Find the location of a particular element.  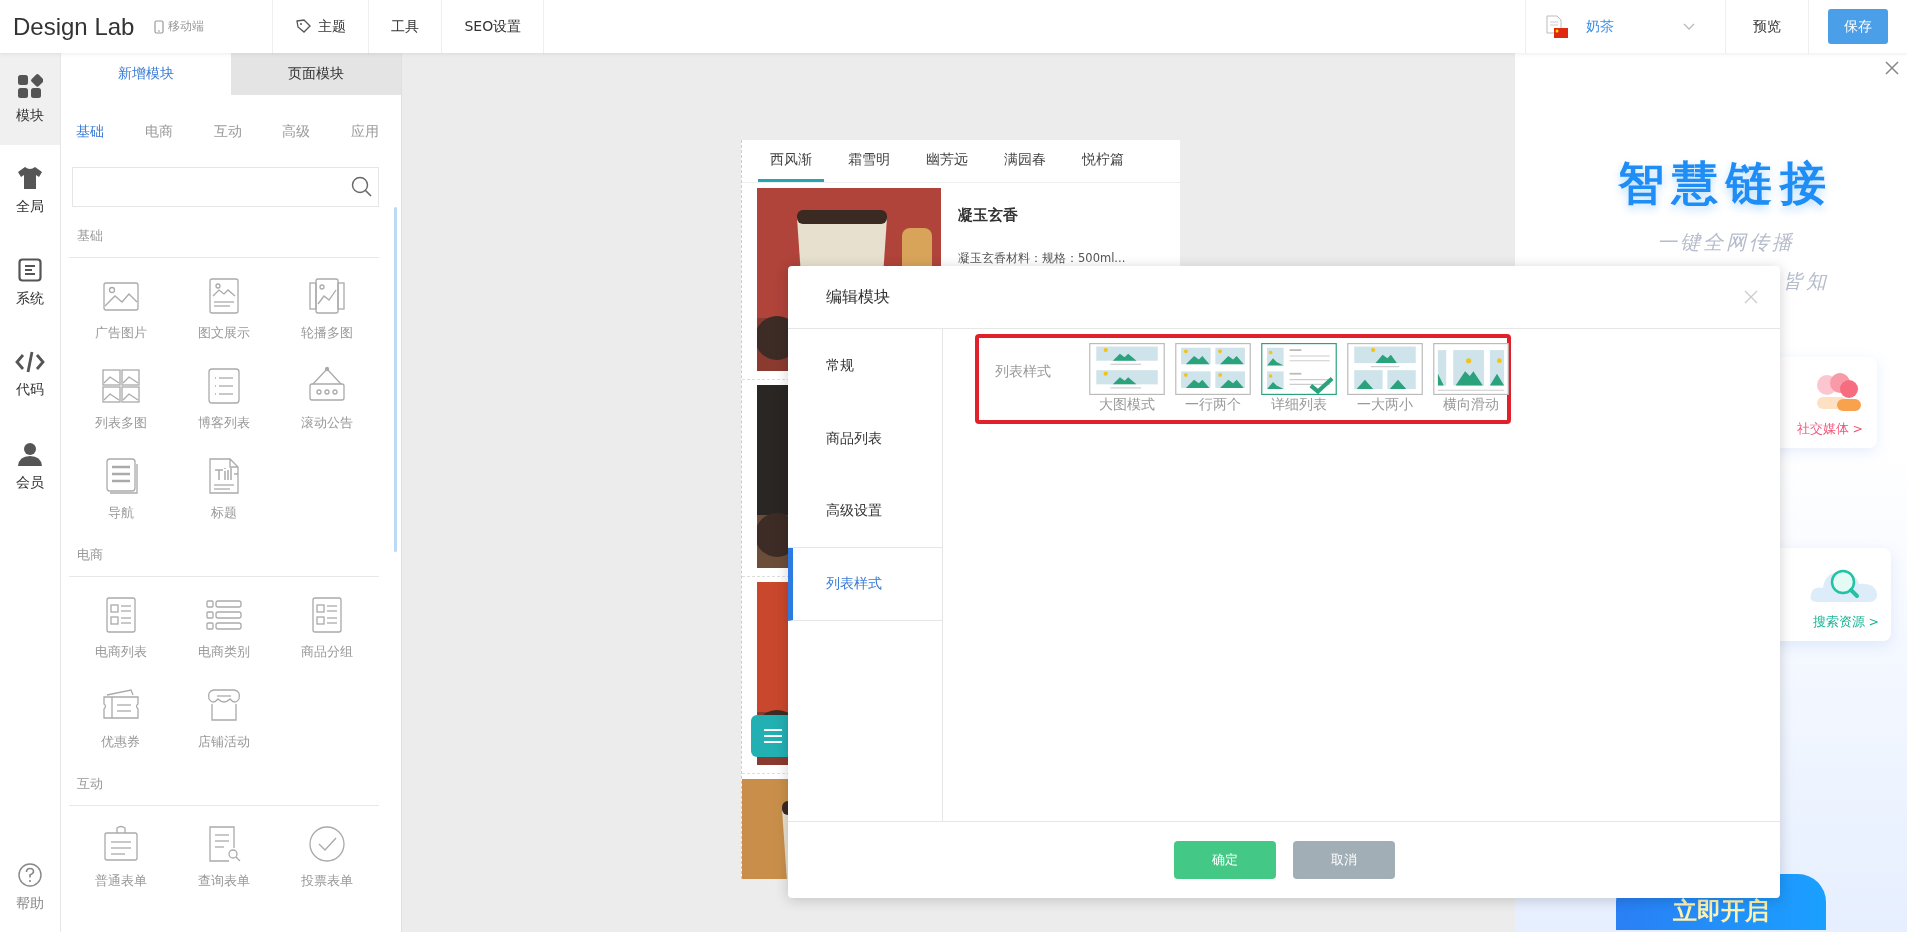

dialog-tab: 商品列表 is located at coordinates (865, 438).